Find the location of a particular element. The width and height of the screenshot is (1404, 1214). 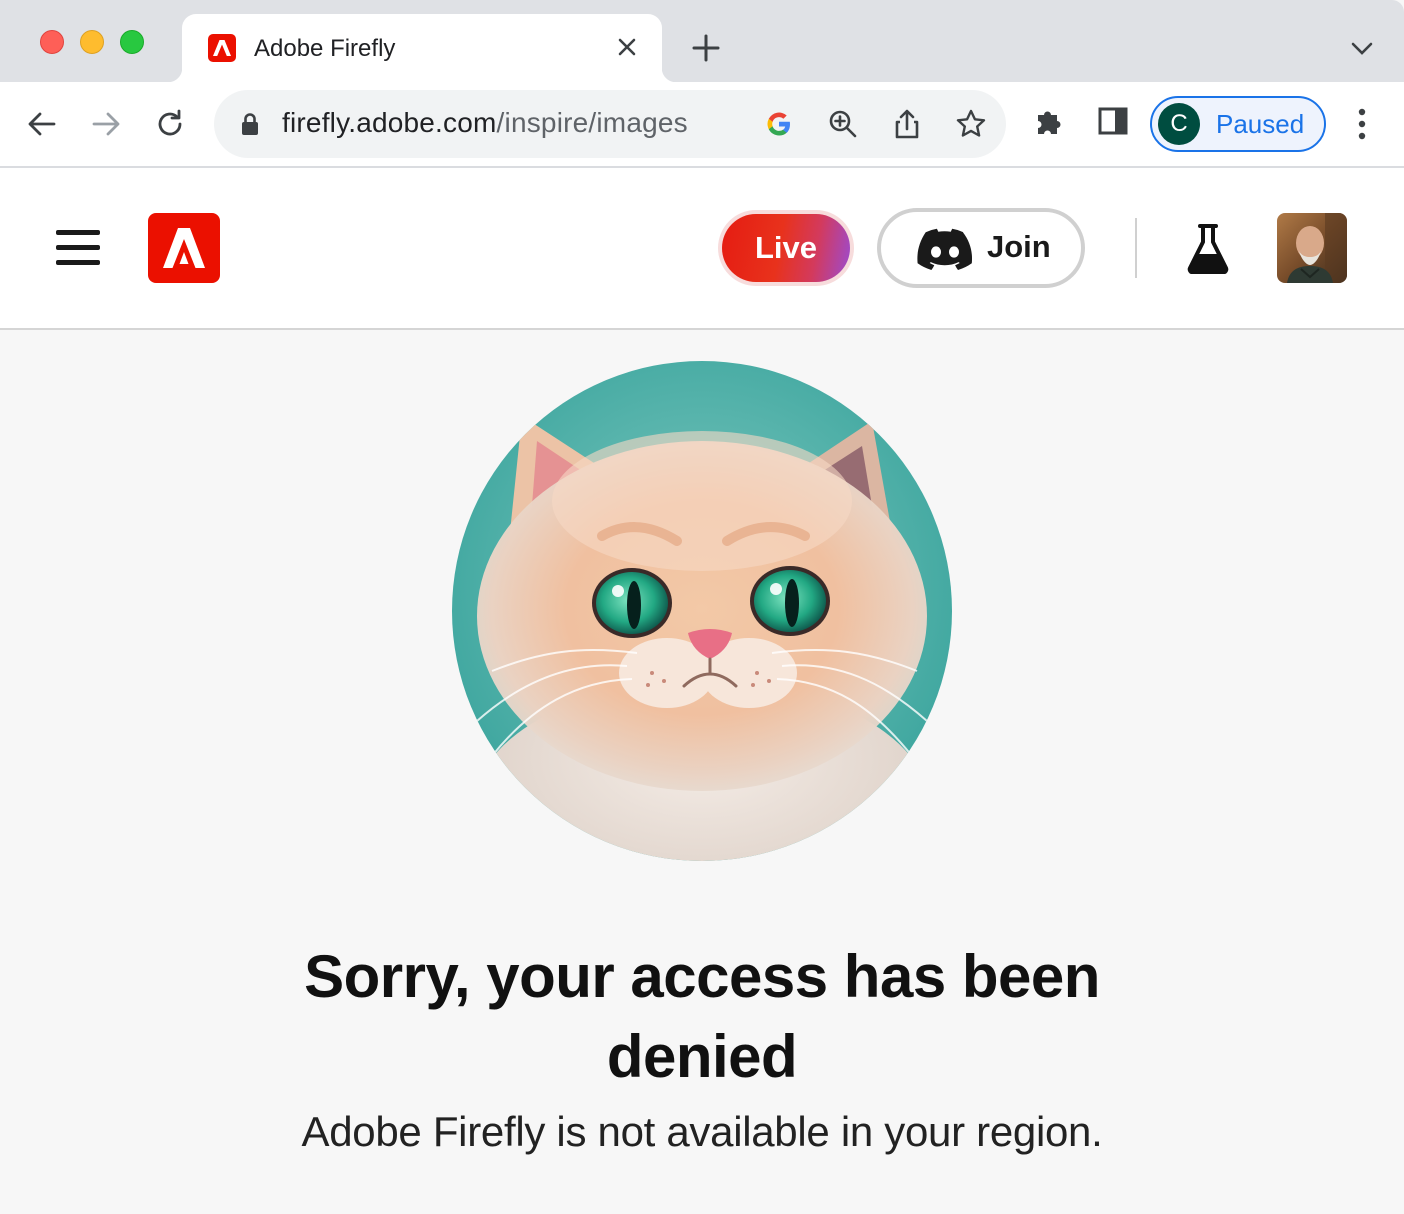

hamburger-menu-icon is located at coordinates (78, 248).